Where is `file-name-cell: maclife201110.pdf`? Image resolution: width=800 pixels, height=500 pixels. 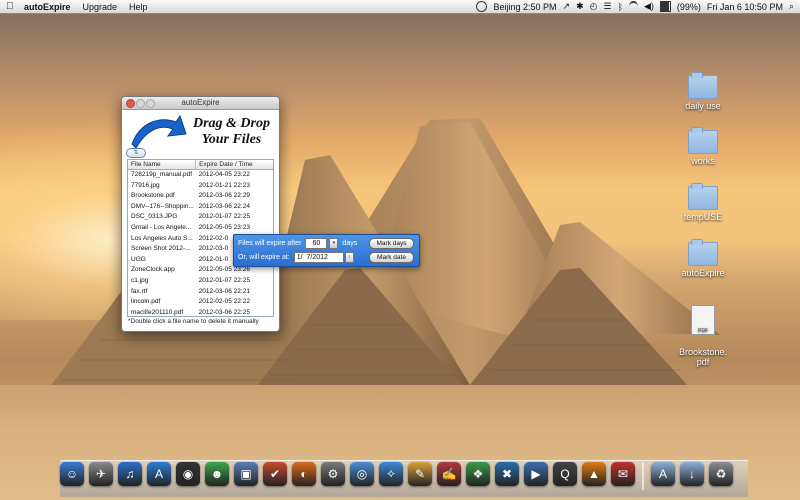 file-name-cell: maclife201110.pdf is located at coordinates (162, 312).